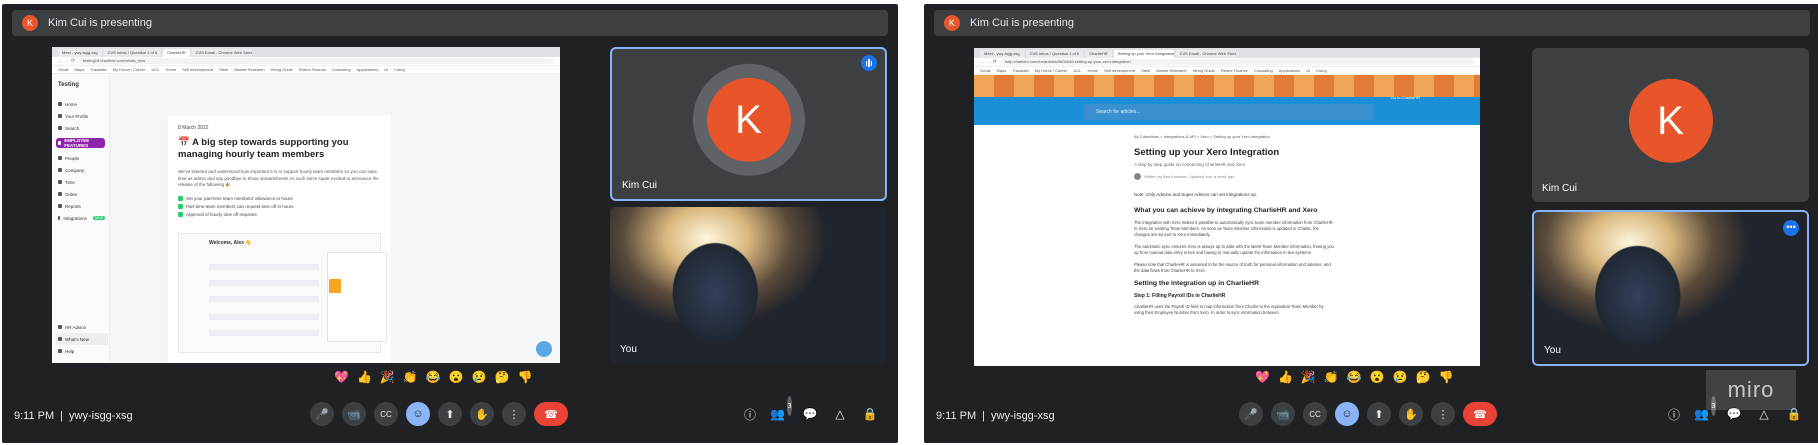 The height and width of the screenshot is (445, 1818). Describe the element at coordinates (870, 414) in the screenshot. I see `host-controls-icon: 🔒` at that location.